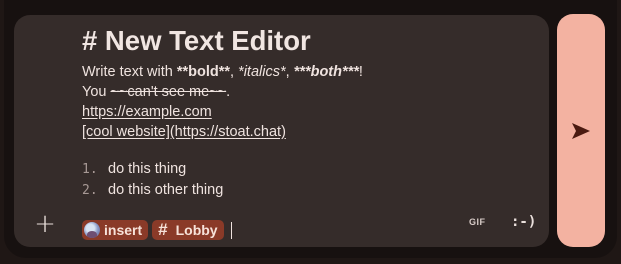 This screenshot has height=264, width=621. What do you see at coordinates (523, 222) in the screenshot?
I see `emoji-button: :-)` at bounding box center [523, 222].